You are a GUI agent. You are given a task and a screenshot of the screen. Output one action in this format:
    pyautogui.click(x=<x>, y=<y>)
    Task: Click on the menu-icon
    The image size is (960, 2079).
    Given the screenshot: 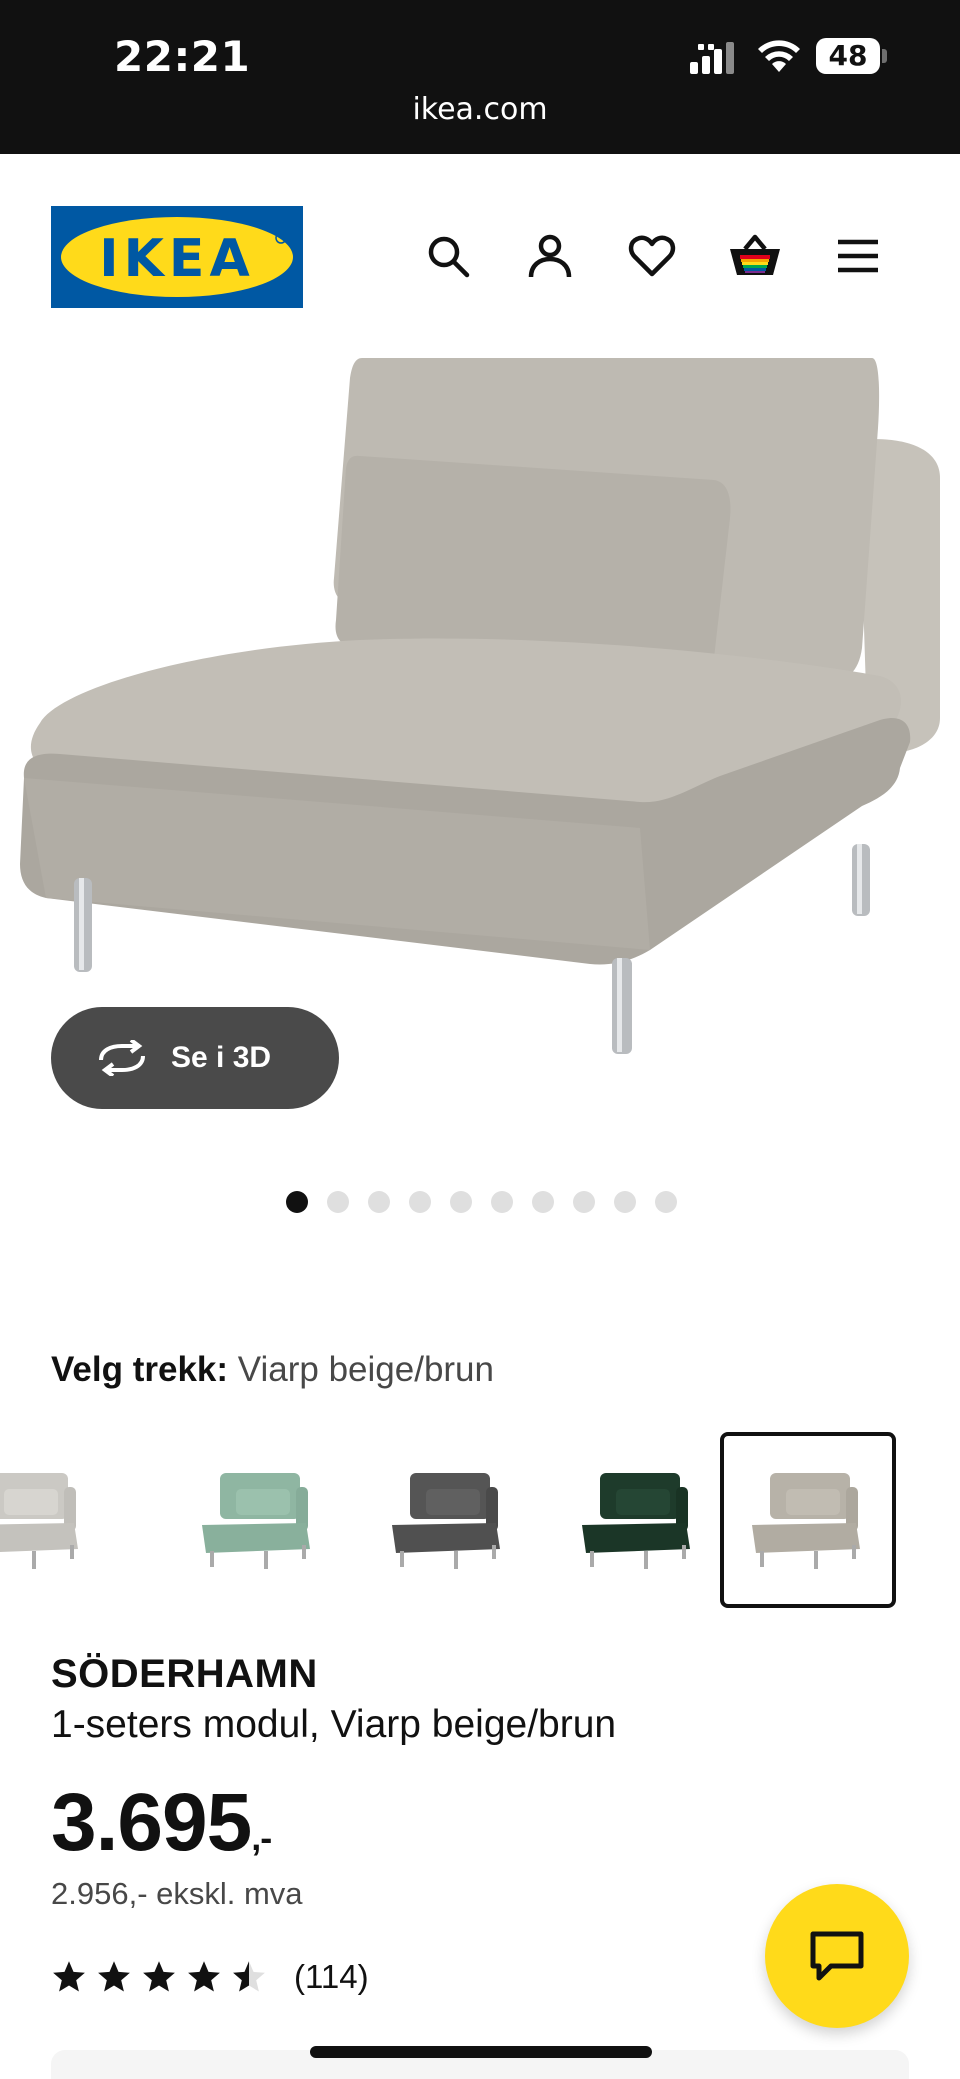 What is the action you would take?
    pyautogui.click(x=858, y=256)
    